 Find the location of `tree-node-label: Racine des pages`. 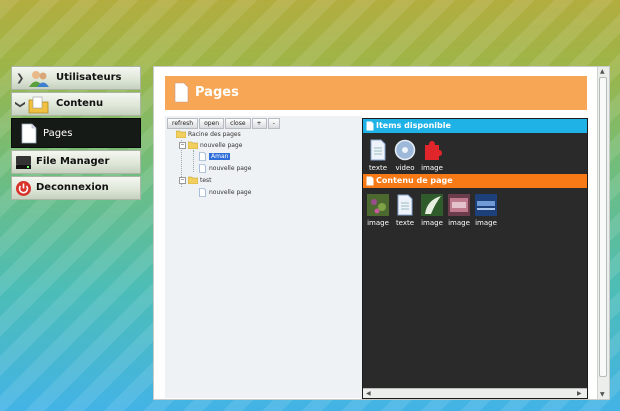

tree-node-label: Racine des pages is located at coordinates (214, 134).